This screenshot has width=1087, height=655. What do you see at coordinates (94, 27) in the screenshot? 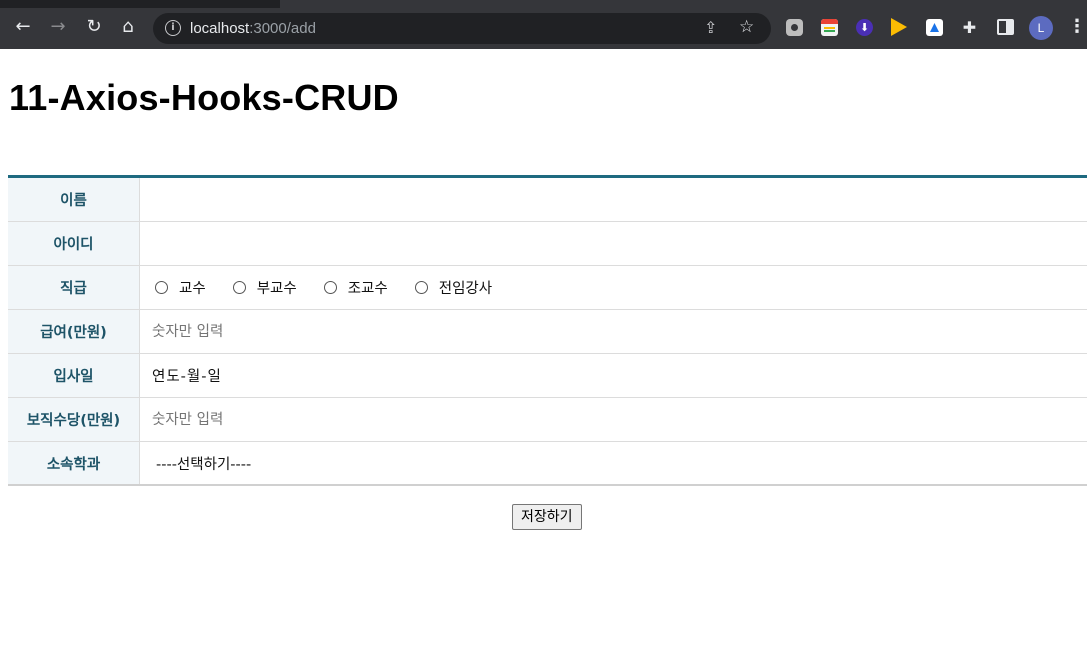
I see `reload-icon: ↻` at bounding box center [94, 27].